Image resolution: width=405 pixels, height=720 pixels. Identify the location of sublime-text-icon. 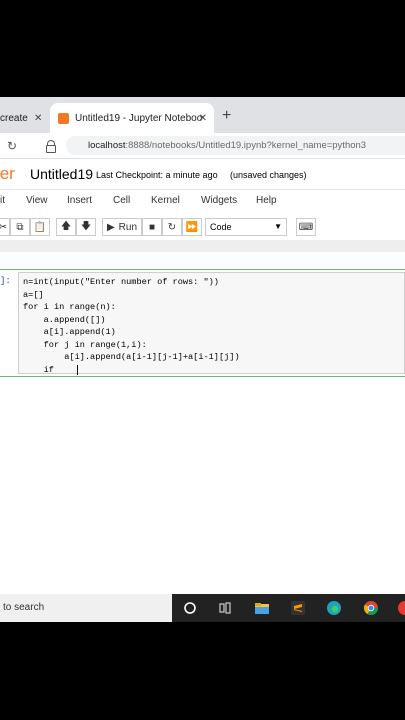
(298, 608).